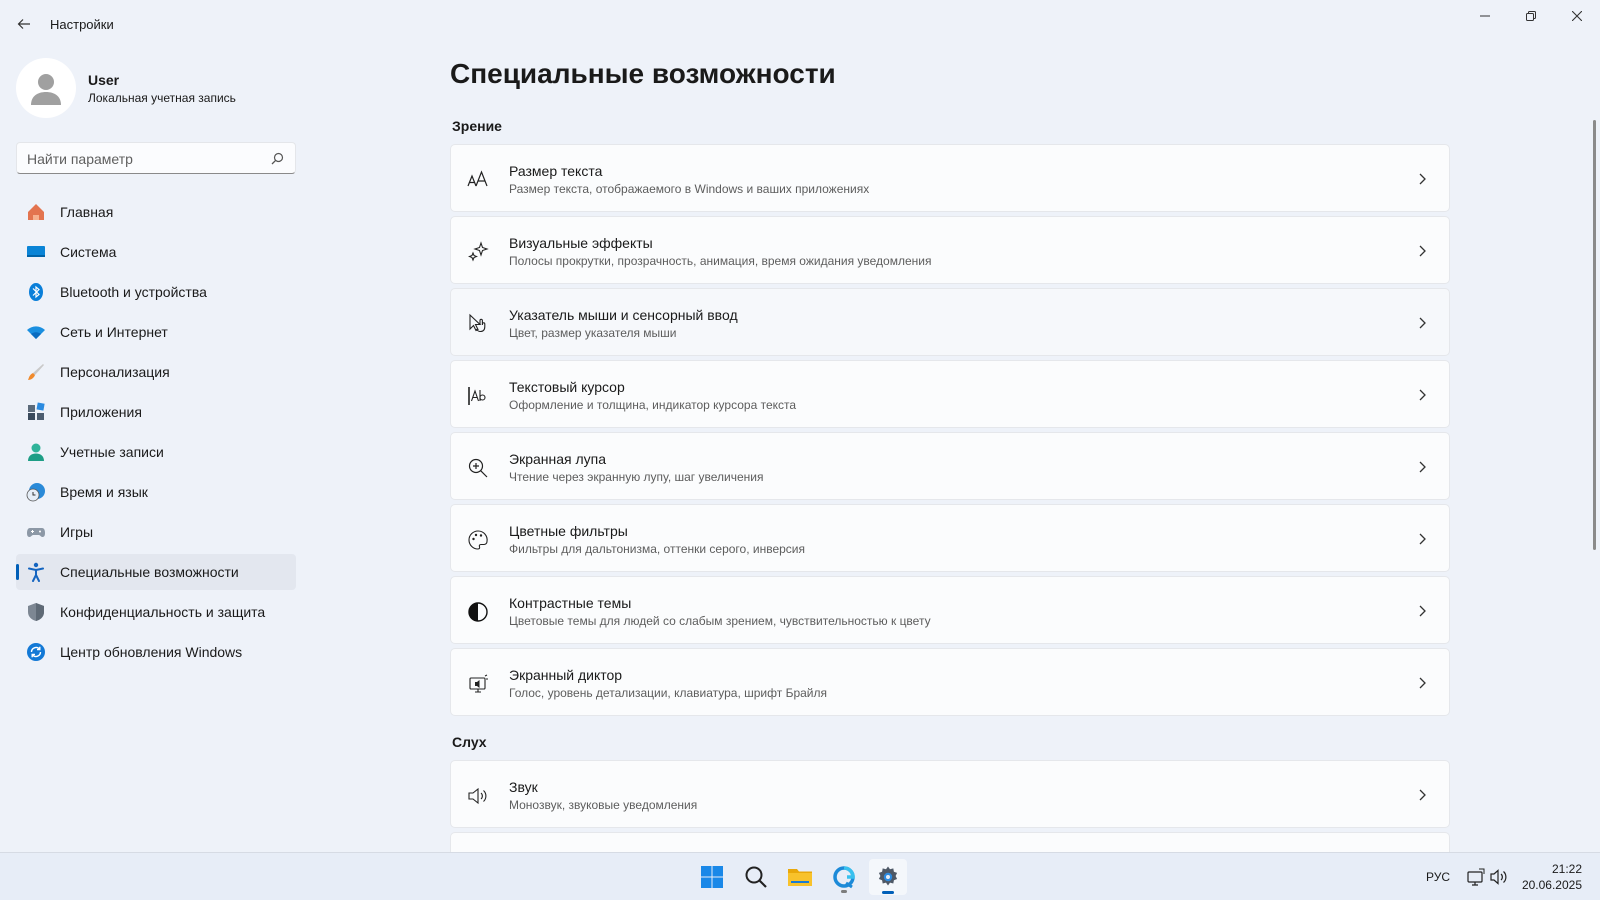 The width and height of the screenshot is (1600, 900). What do you see at coordinates (36, 292) in the screenshot?
I see `bluetooth-icon` at bounding box center [36, 292].